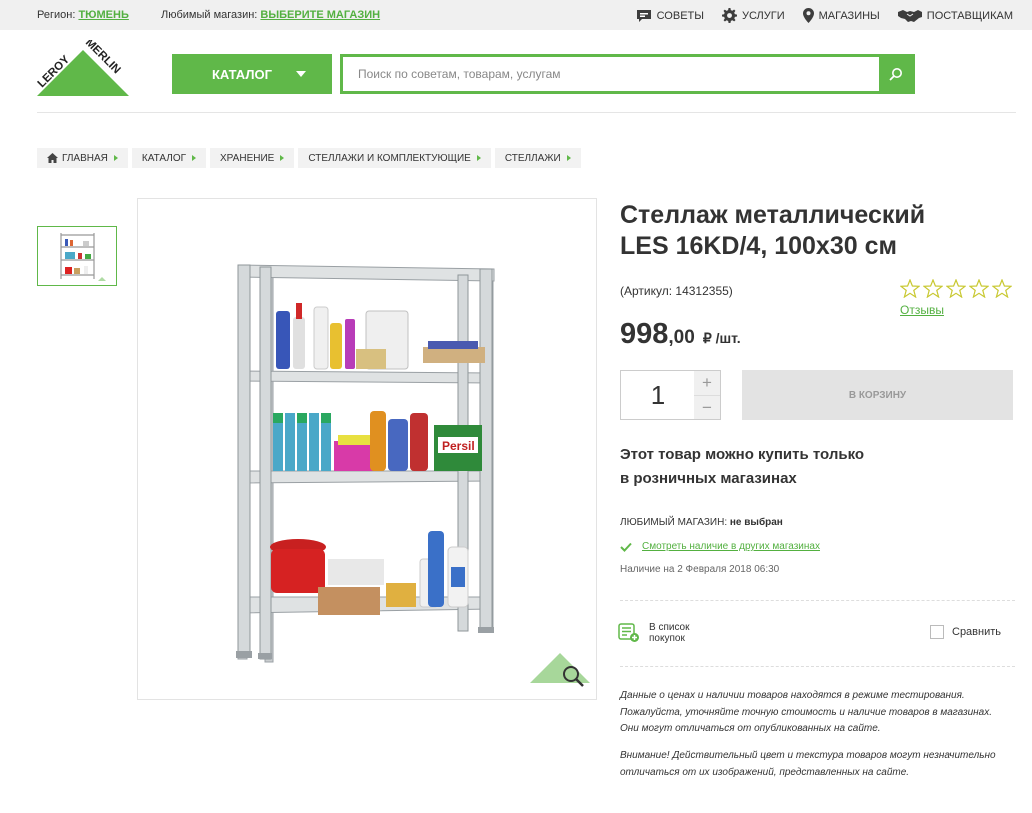 The image size is (1032, 813). What do you see at coordinates (773, 215) in the screenshot?
I see `product-title-line1: Стеллаж металлический` at bounding box center [773, 215].